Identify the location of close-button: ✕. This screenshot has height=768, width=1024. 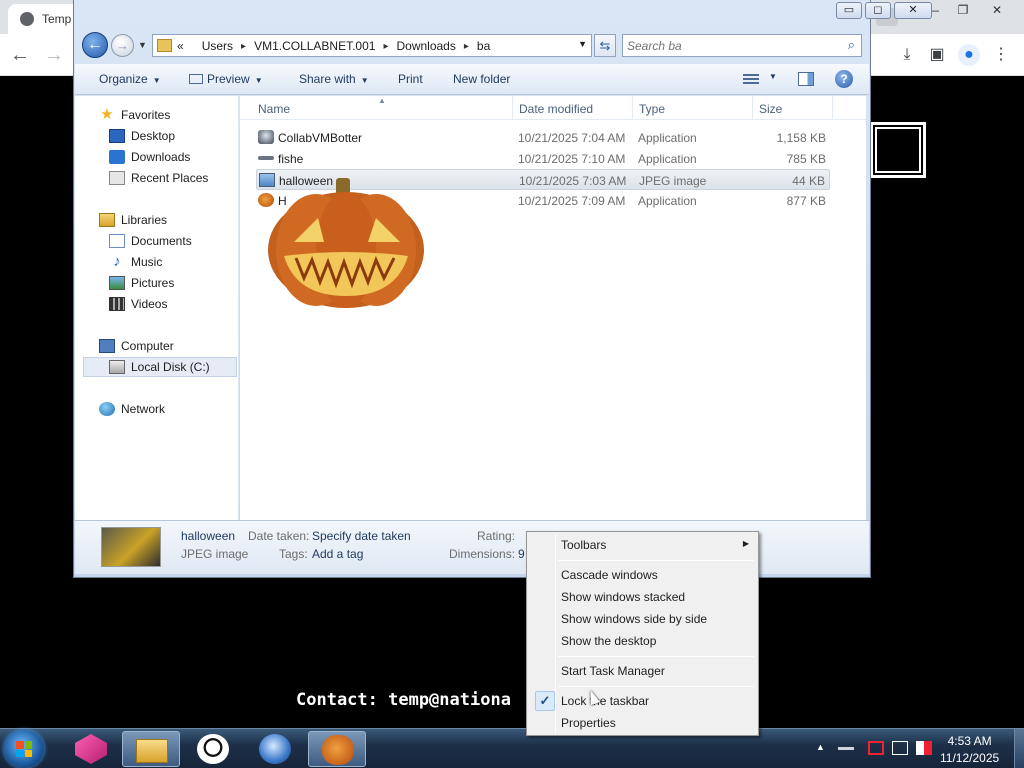
(913, 10).